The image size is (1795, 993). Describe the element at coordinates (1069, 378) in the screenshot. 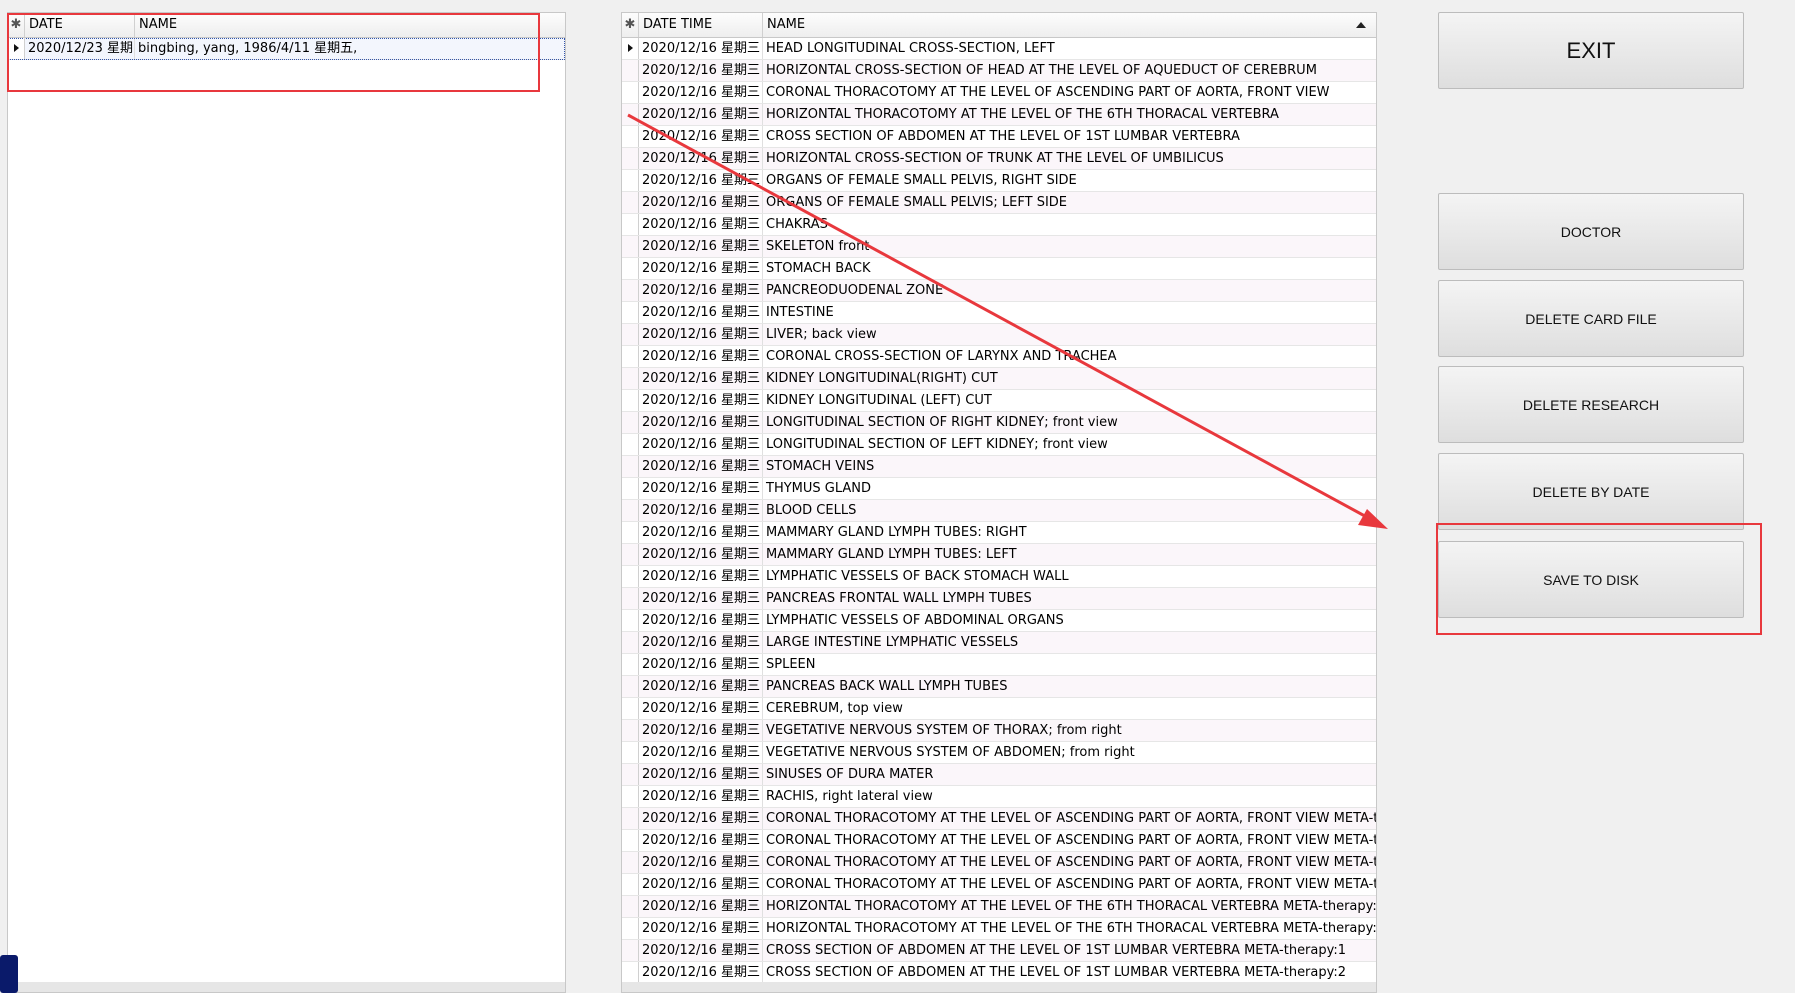

I see `name-cell: KIDNEY LONGITUDINAL(RIGHT) CUT` at that location.